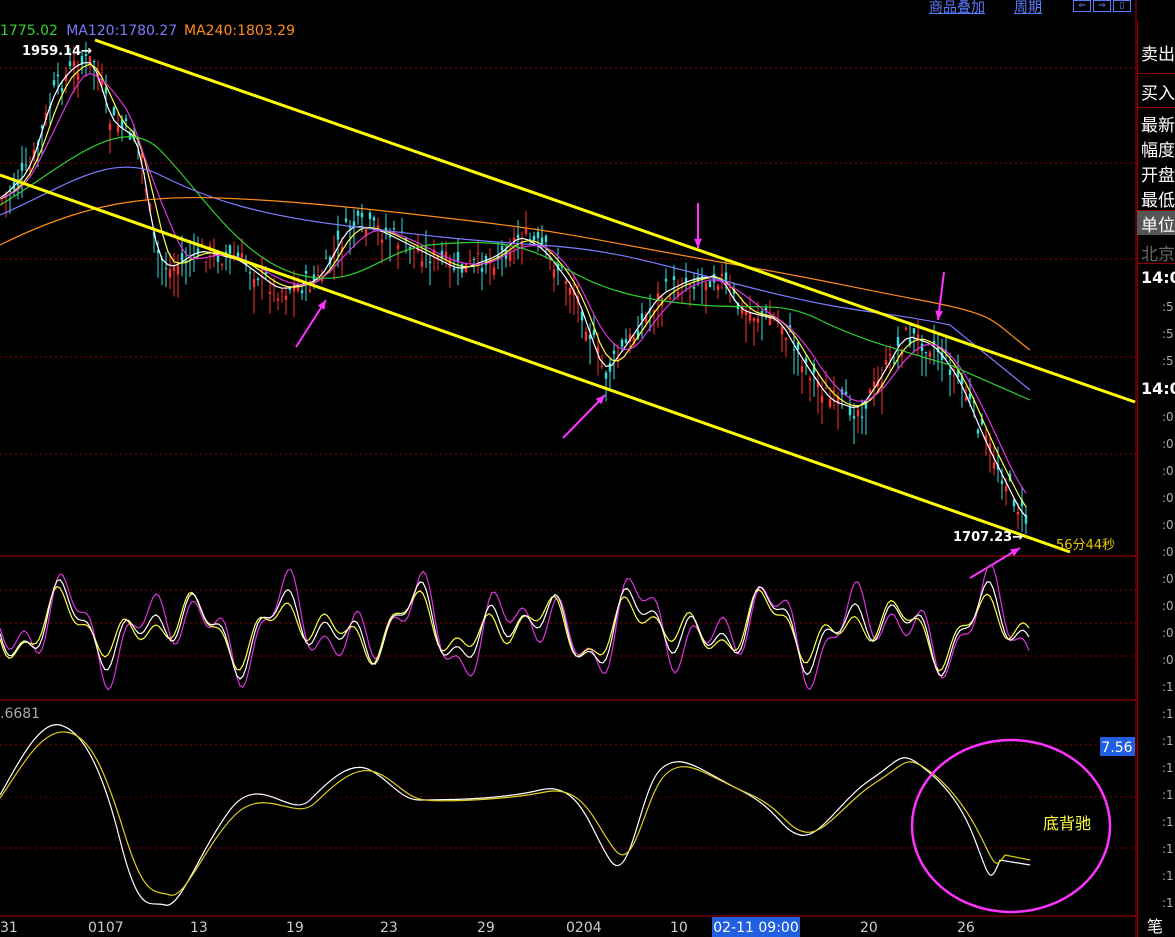 This screenshot has width=1175, height=937. I want to click on overlay-link: 商品叠加, so click(957, 8).